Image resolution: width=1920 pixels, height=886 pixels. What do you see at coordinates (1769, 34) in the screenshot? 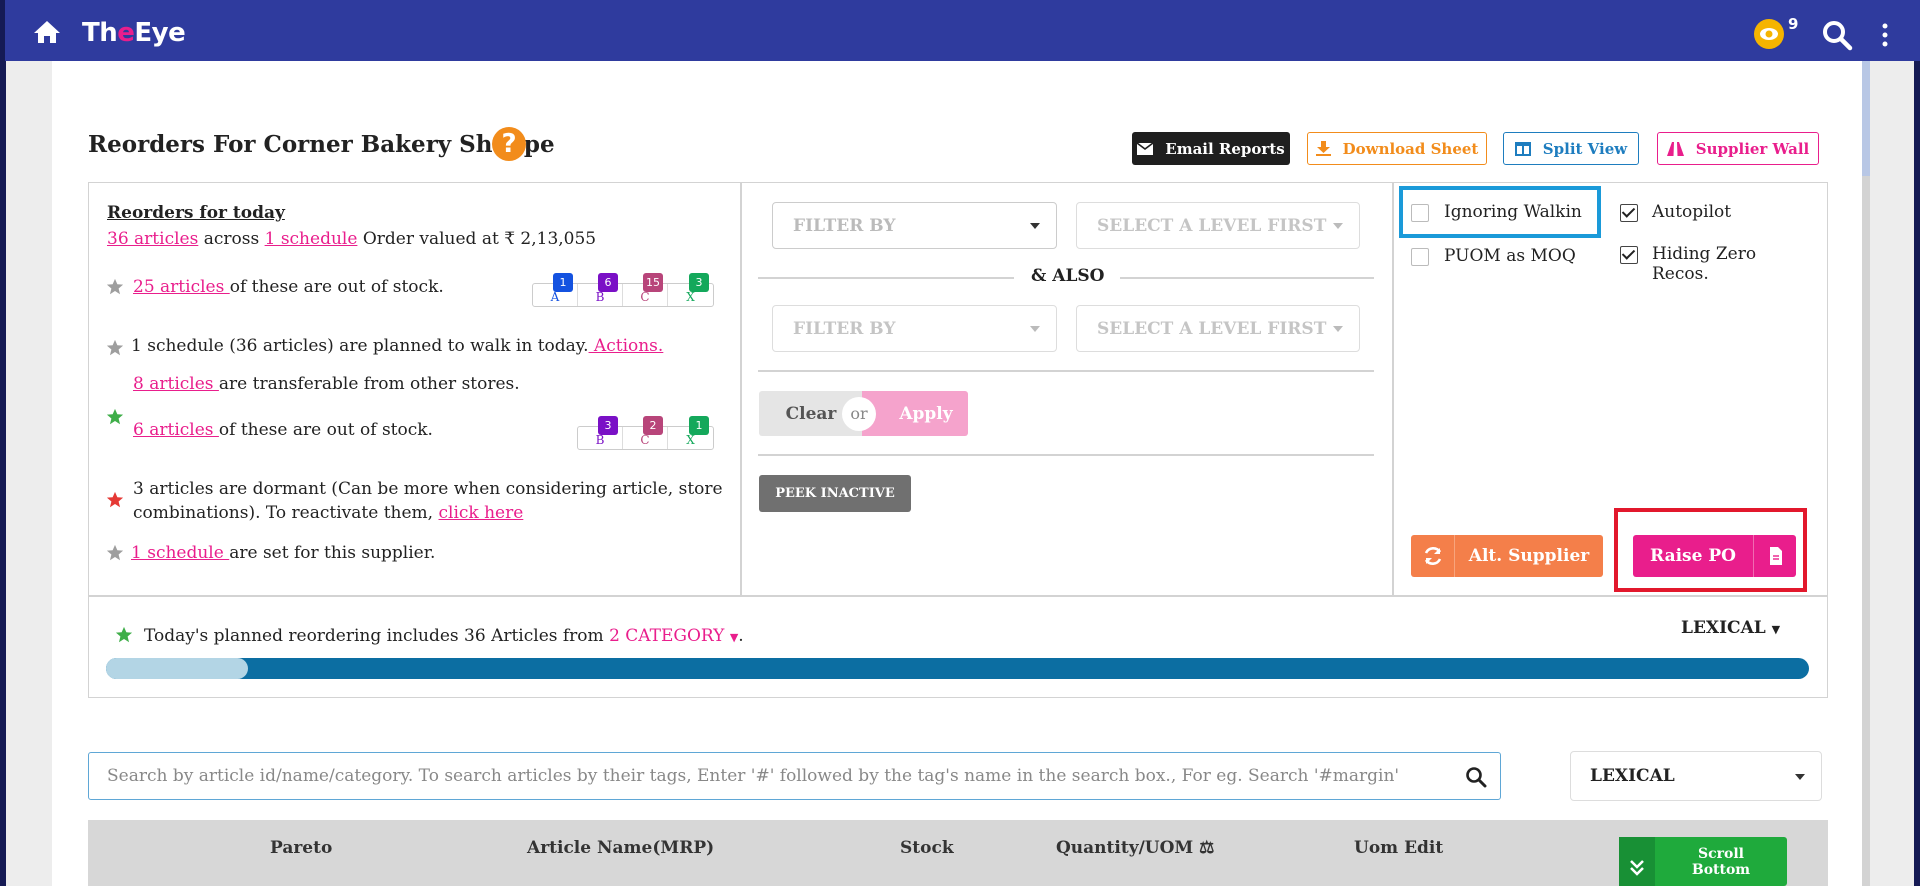
I see `eye-coin-icon` at bounding box center [1769, 34].